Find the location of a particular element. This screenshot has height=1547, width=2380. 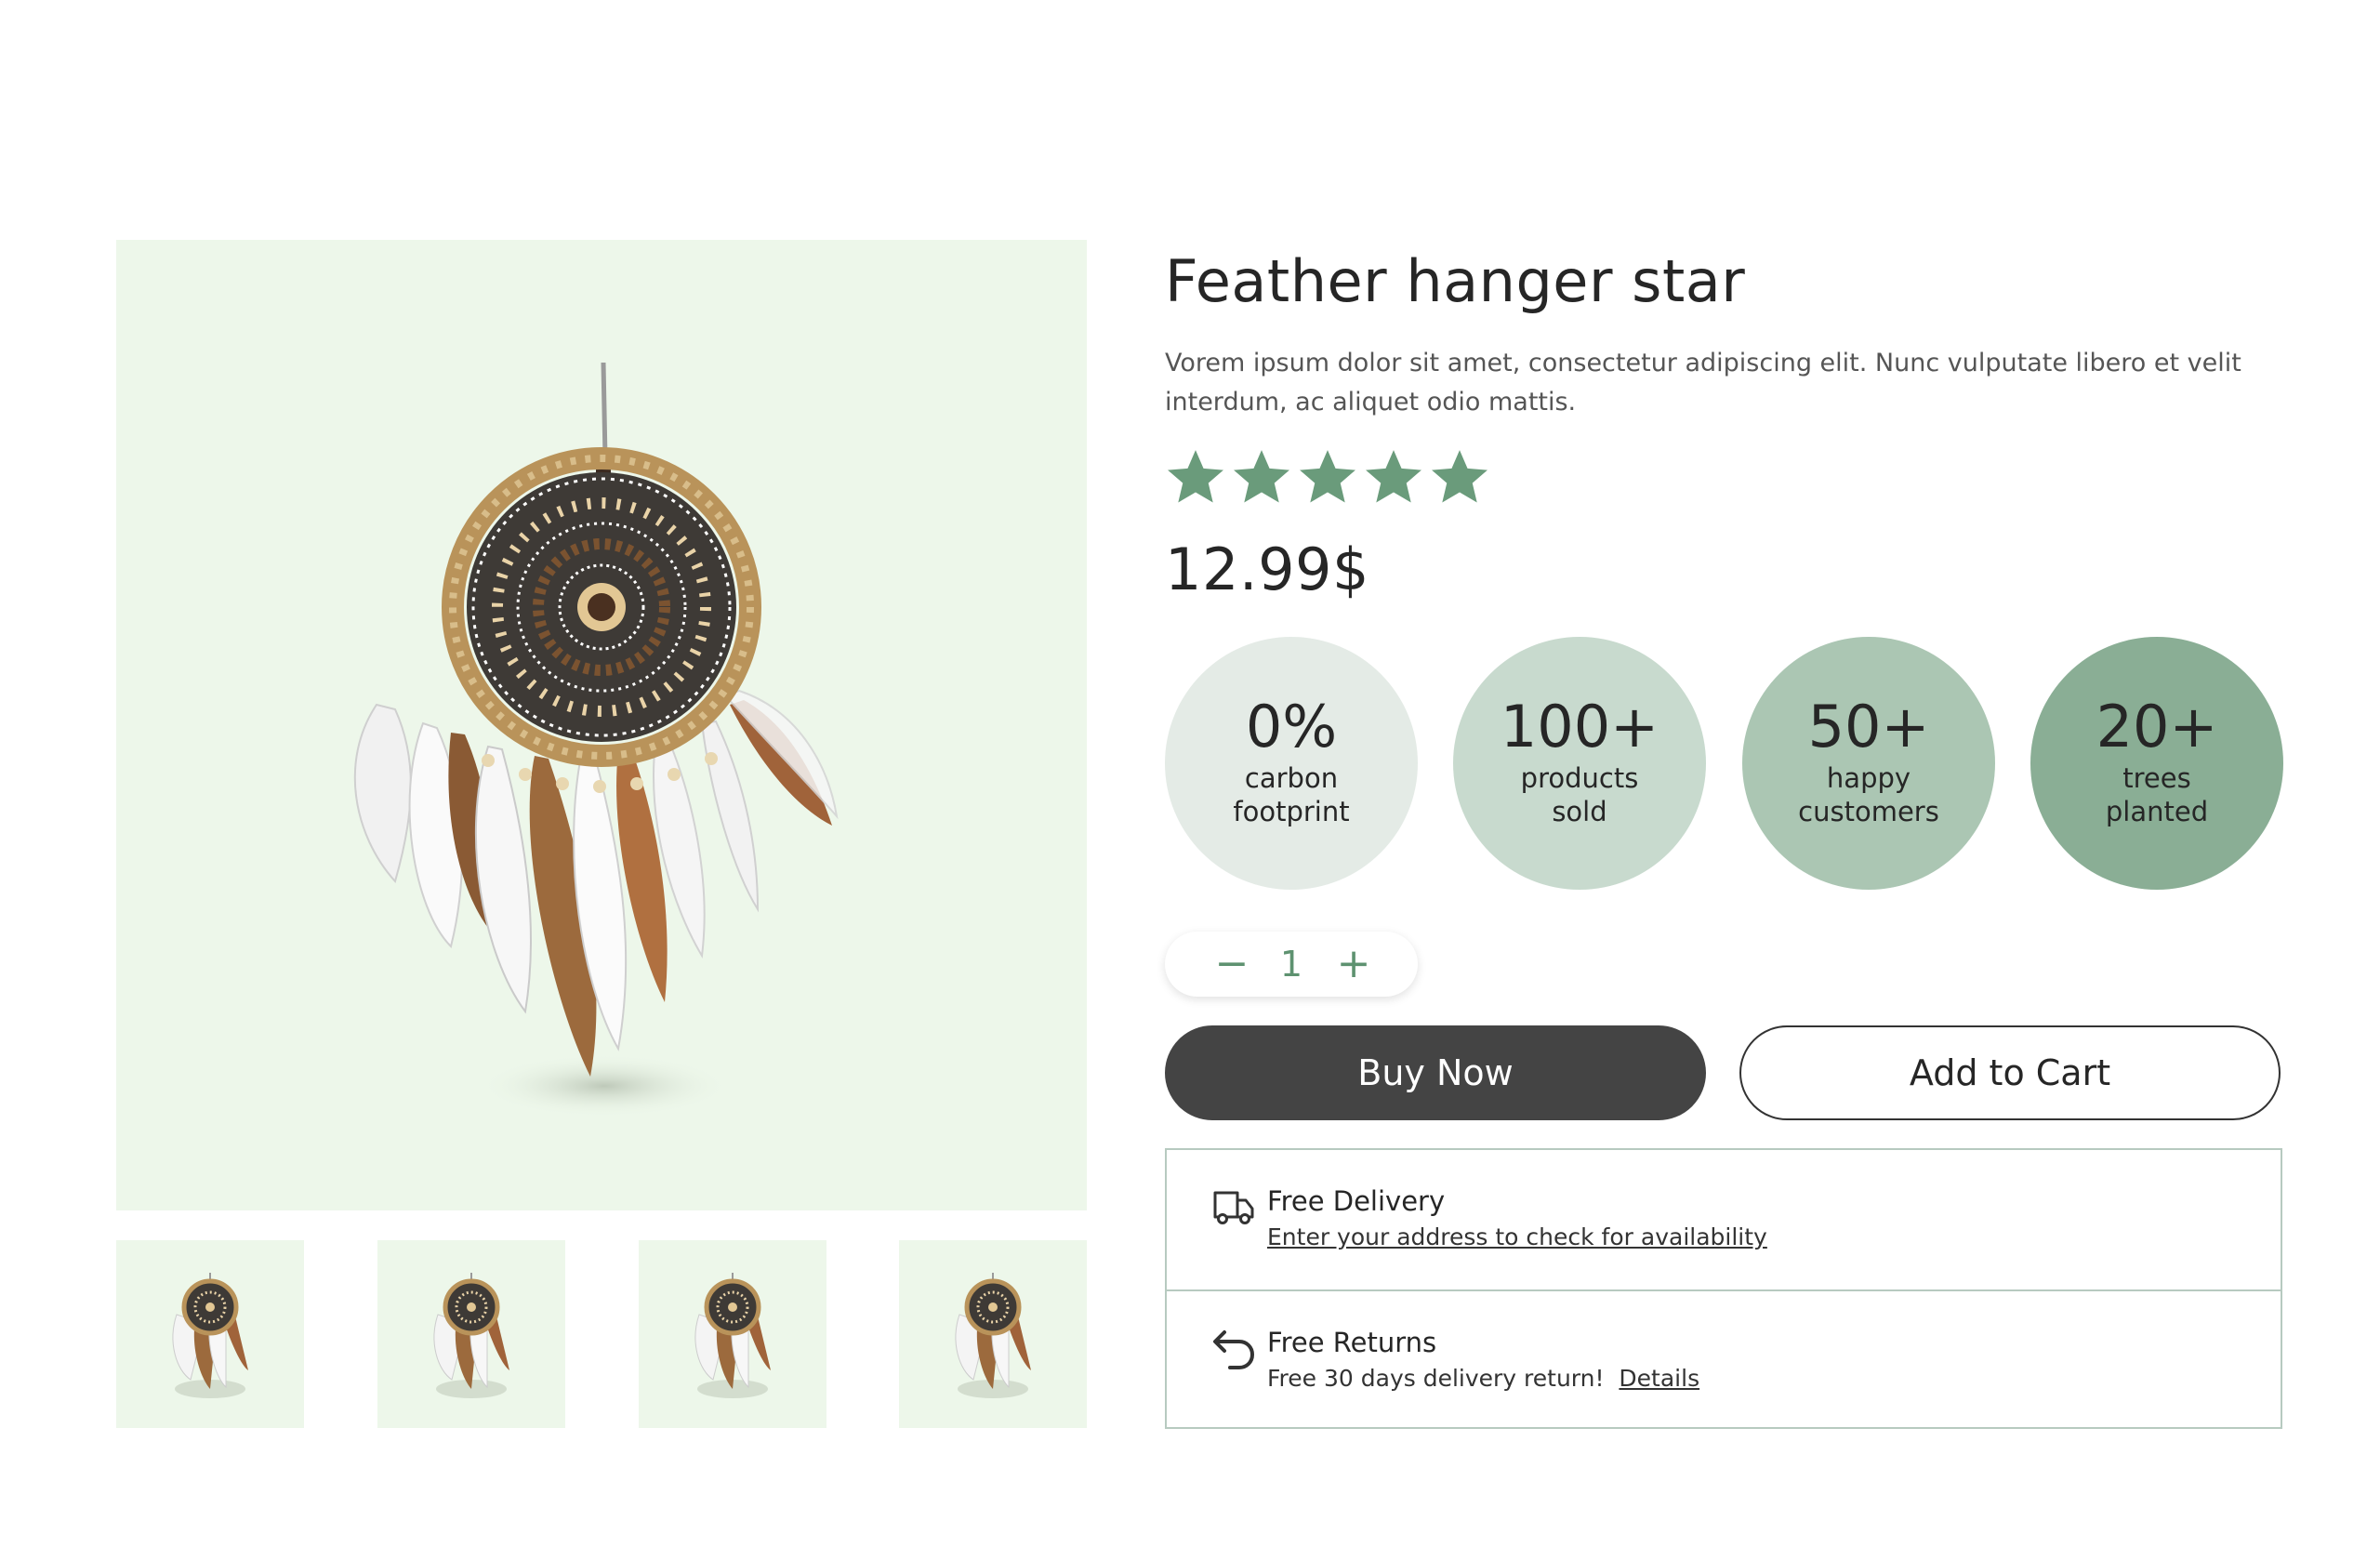

stat-value: 100+ is located at coordinates (1579, 726).